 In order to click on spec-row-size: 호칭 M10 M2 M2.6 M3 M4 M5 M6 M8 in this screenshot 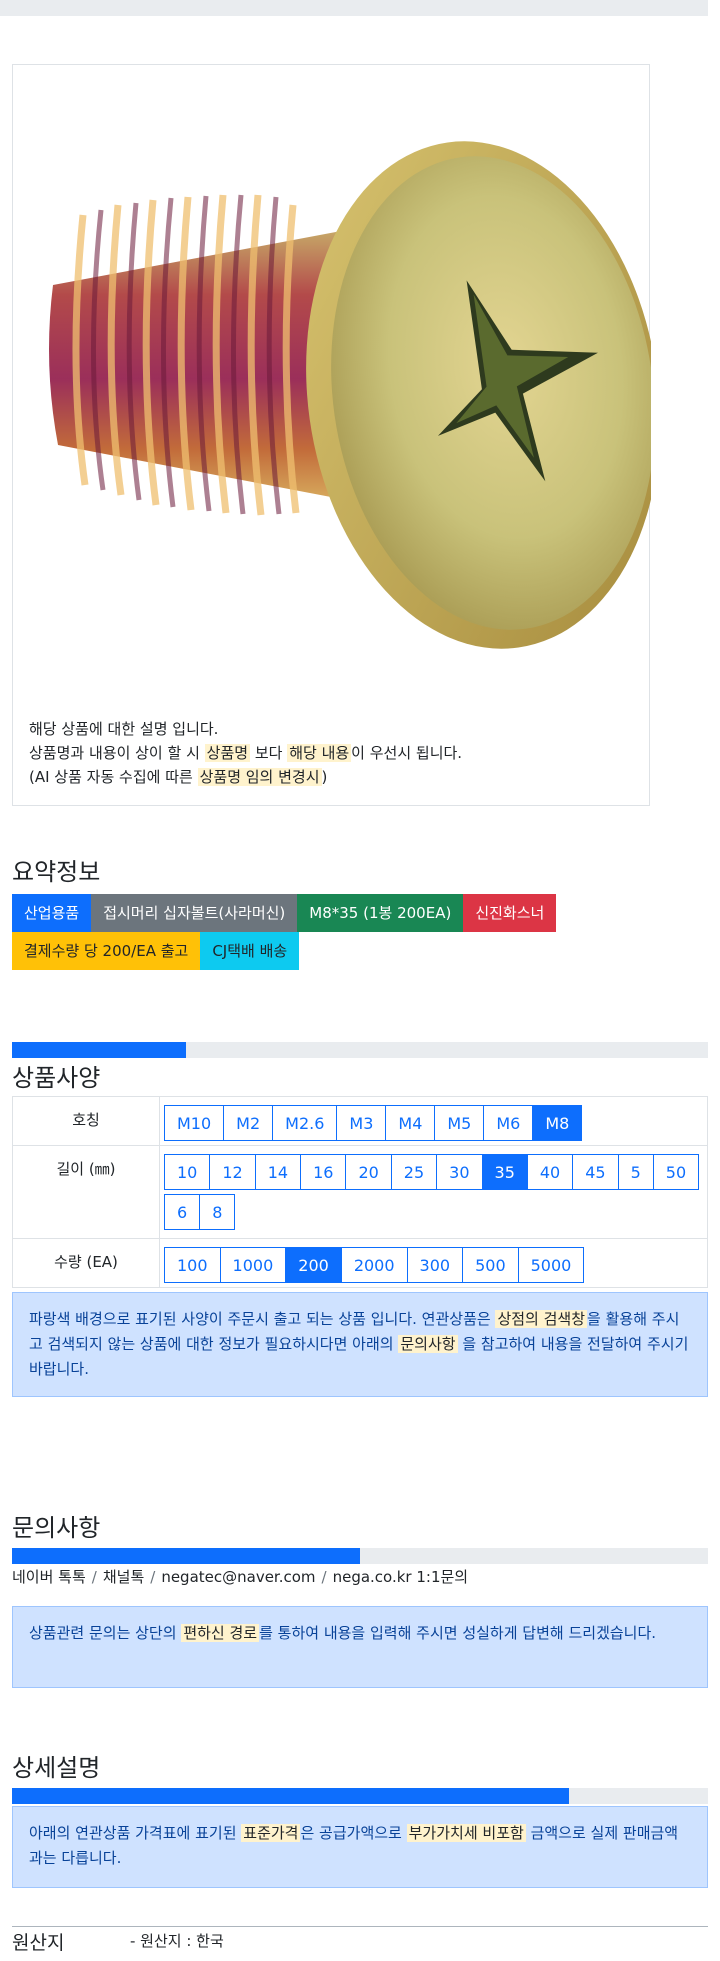, I will do `click(360, 1121)`.